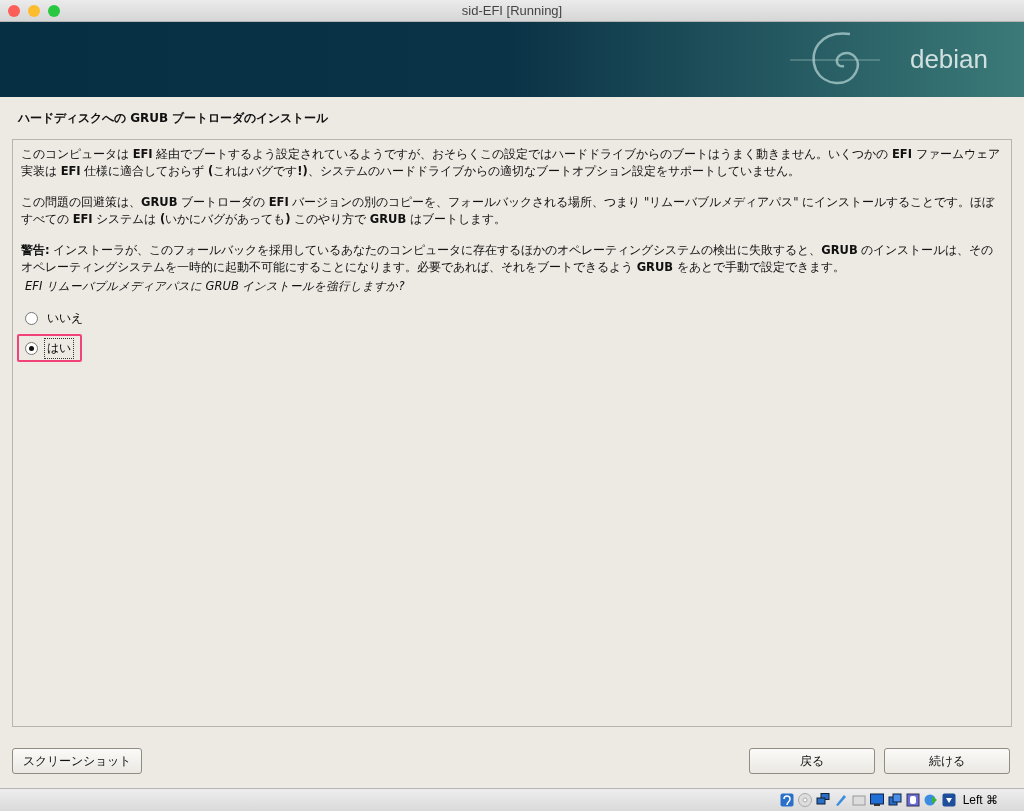 The width and height of the screenshot is (1024, 811). What do you see at coordinates (822, 800) in the screenshot?
I see `network-icon` at bounding box center [822, 800].